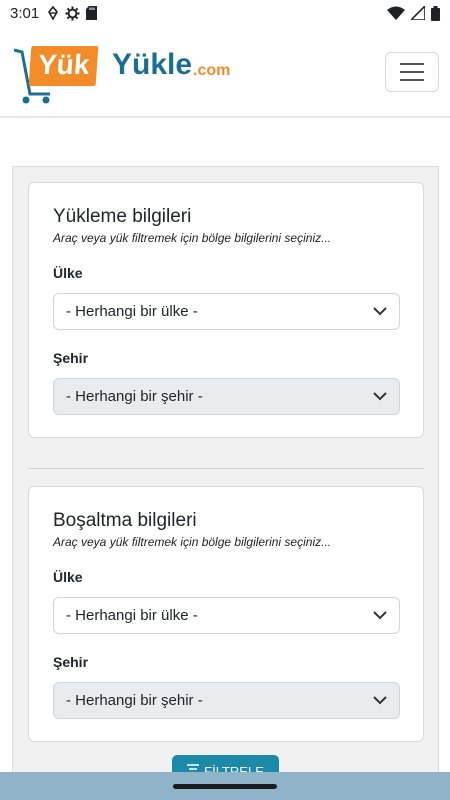  I want to click on settings-gear-icon, so click(72, 13).